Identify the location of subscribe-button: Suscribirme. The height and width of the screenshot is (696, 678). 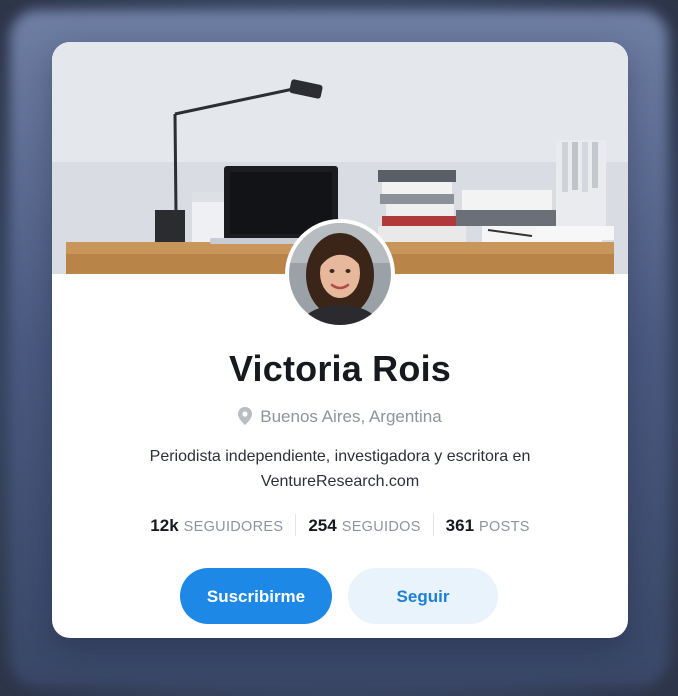
(256, 596).